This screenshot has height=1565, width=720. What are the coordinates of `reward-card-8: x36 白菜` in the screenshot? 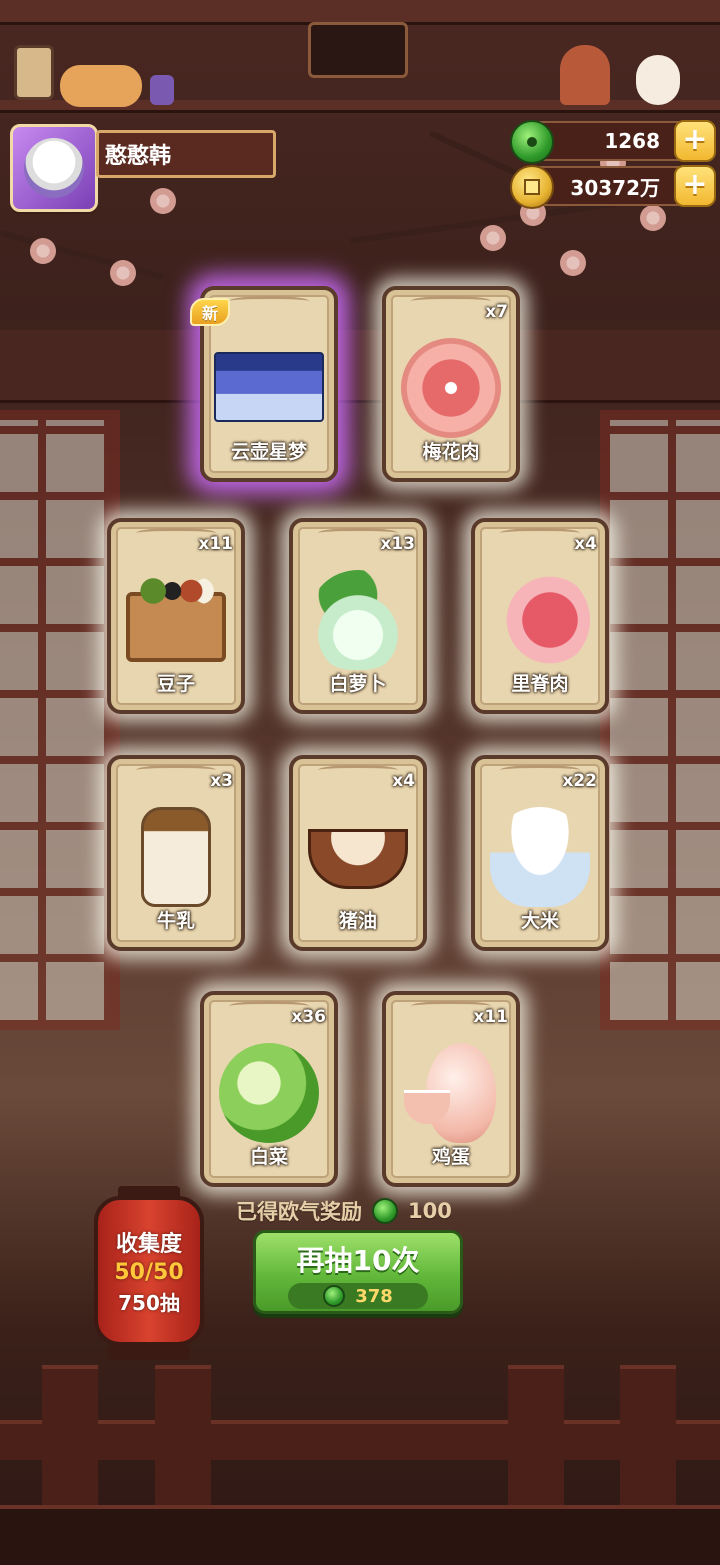 It's located at (269, 1089).